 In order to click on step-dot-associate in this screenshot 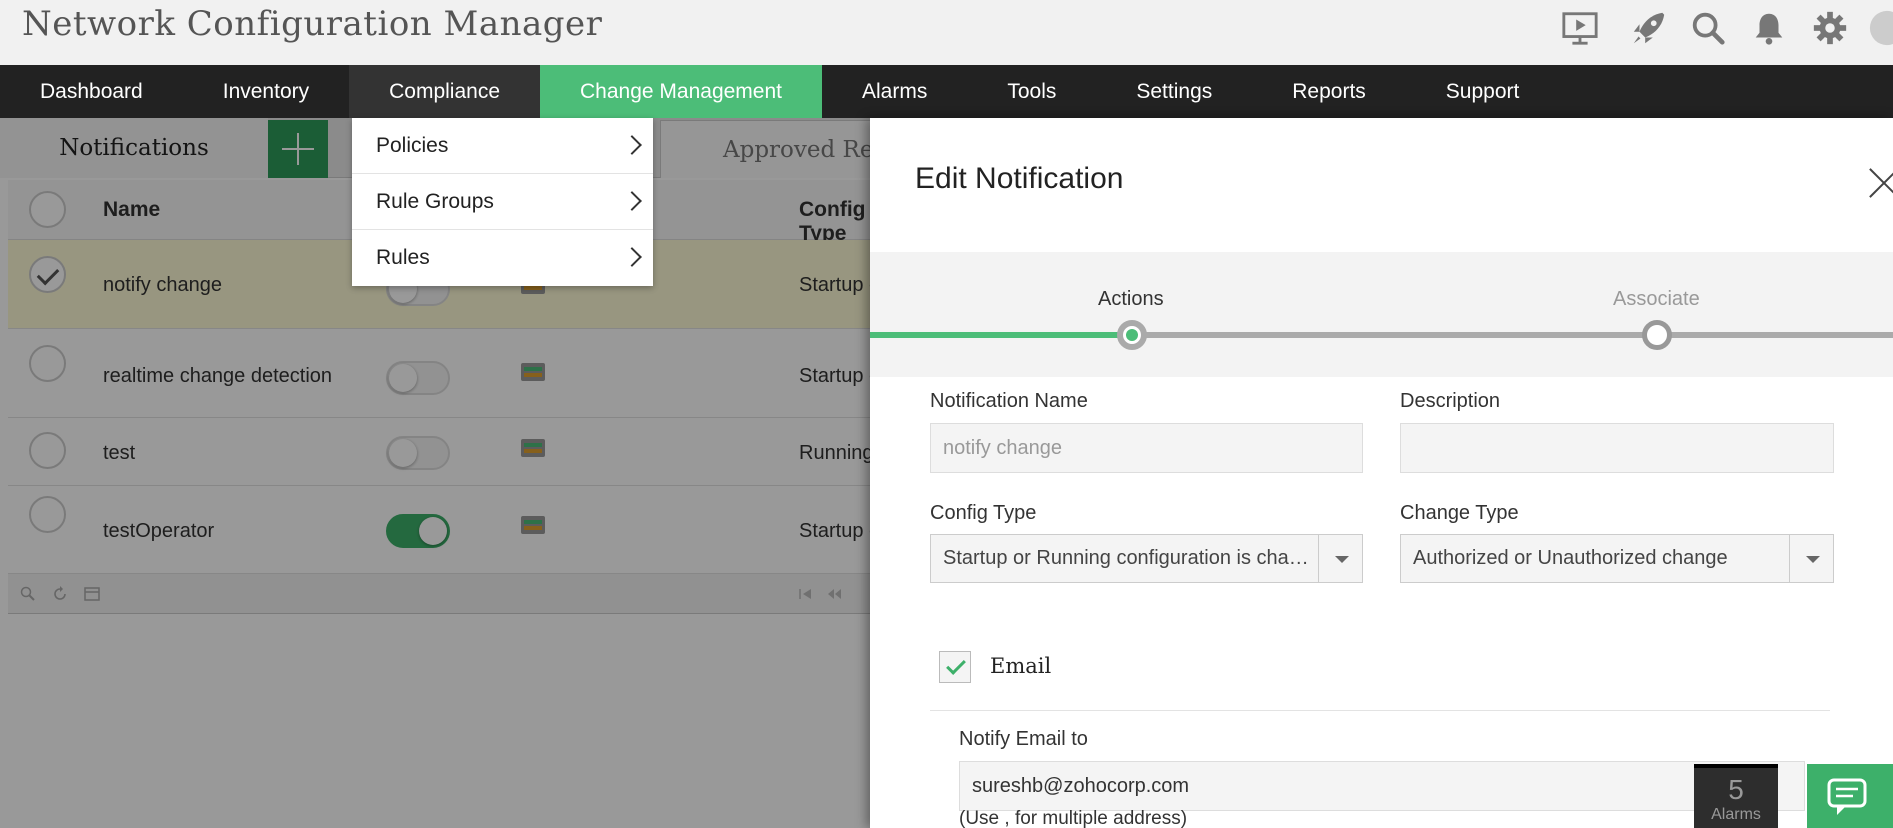, I will do `click(1657, 335)`.